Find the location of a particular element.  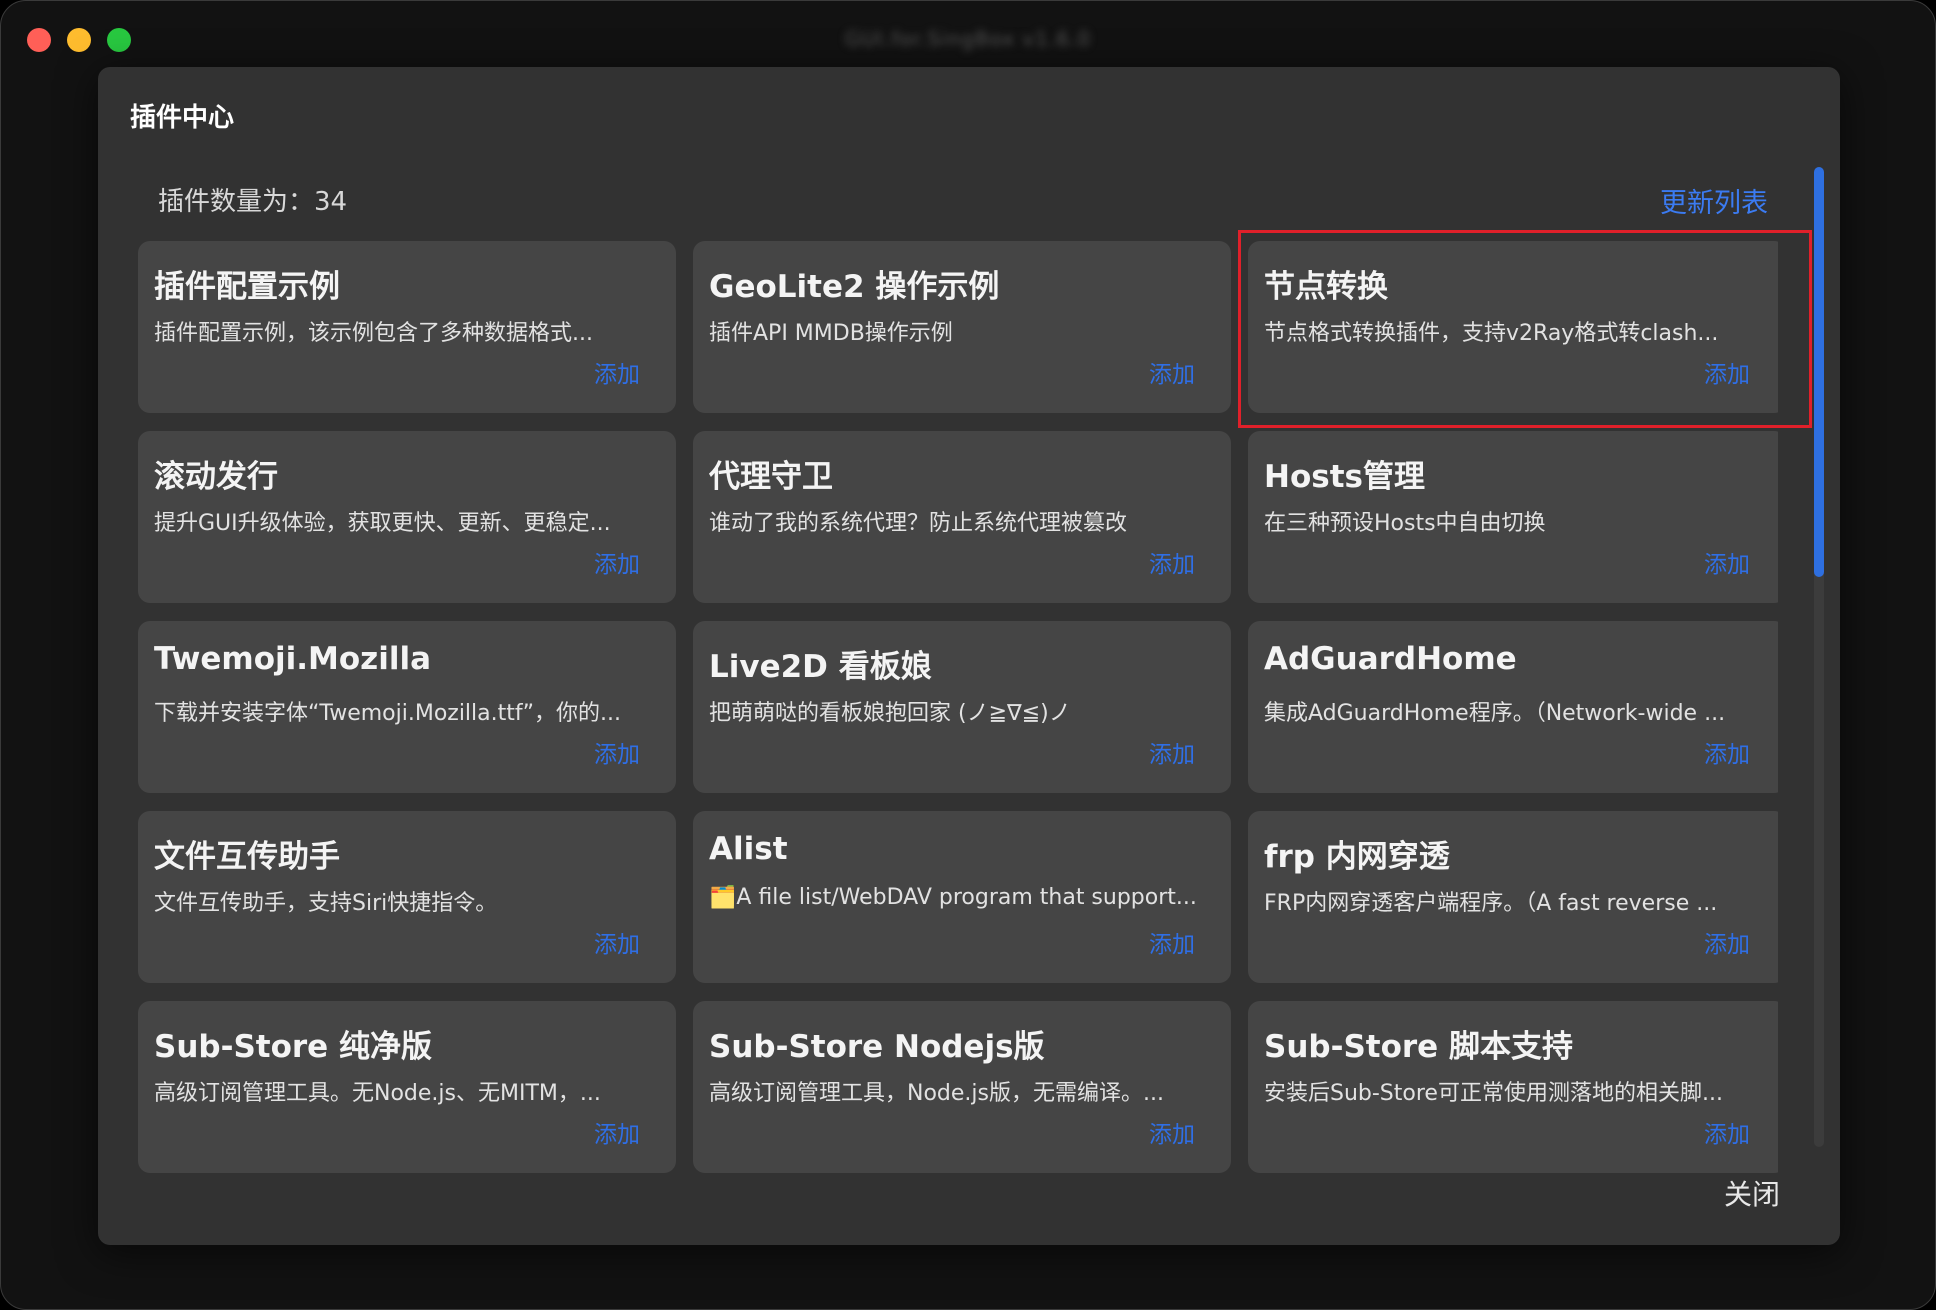

plugin-title: AdGuardHome is located at coordinates (1390, 659).